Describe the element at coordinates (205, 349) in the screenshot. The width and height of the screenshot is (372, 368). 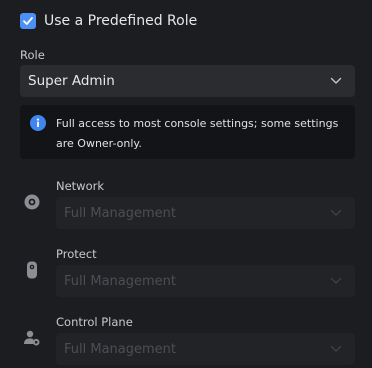
I see `control-plane-permission-select: Full Management` at that location.